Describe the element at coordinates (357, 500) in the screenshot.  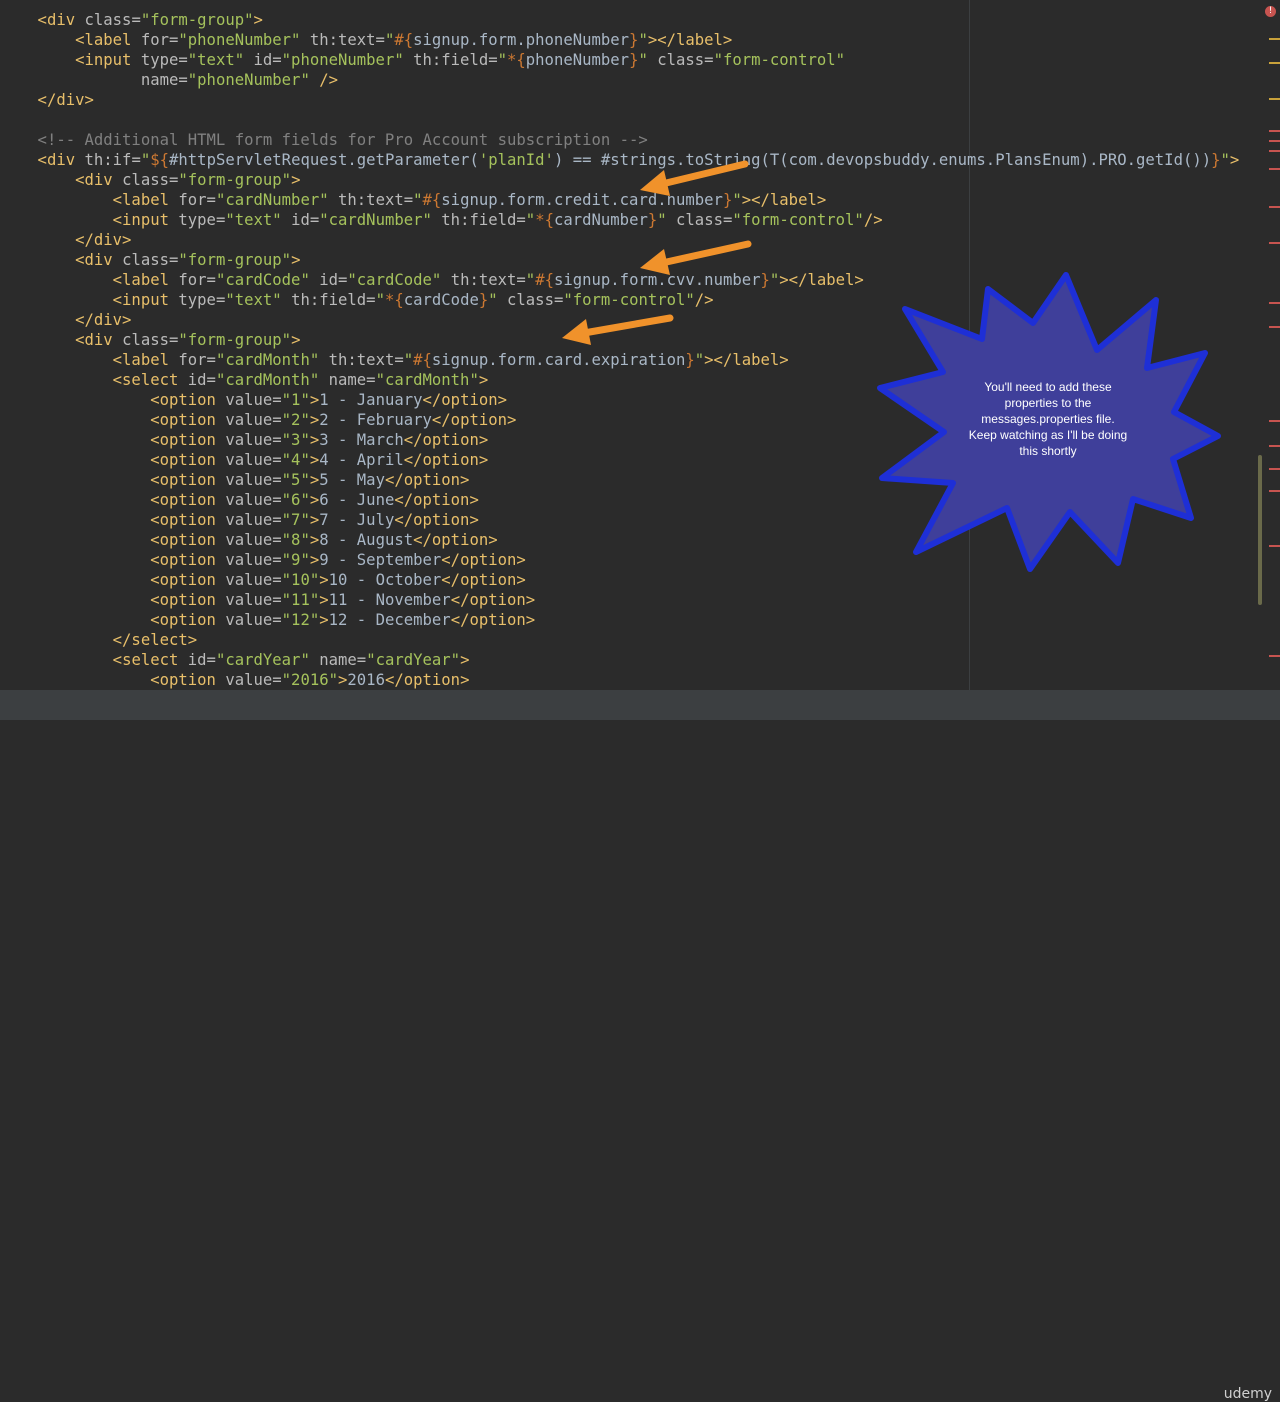
I see `code-token: 6 - June` at that location.